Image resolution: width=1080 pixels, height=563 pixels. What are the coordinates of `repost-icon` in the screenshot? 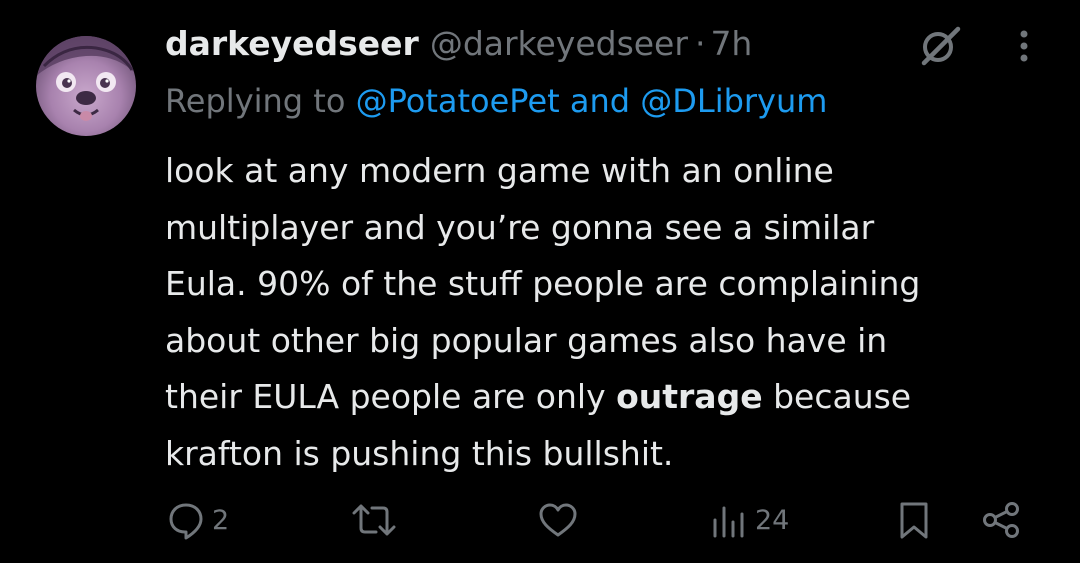 It's located at (374, 520).